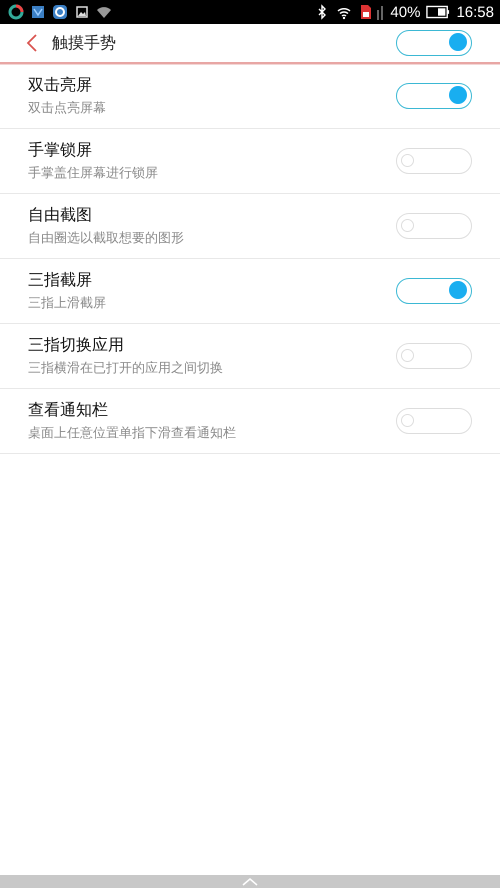 This screenshot has height=888, width=500. Describe the element at coordinates (32, 43) in the screenshot. I see `back-icon` at that location.